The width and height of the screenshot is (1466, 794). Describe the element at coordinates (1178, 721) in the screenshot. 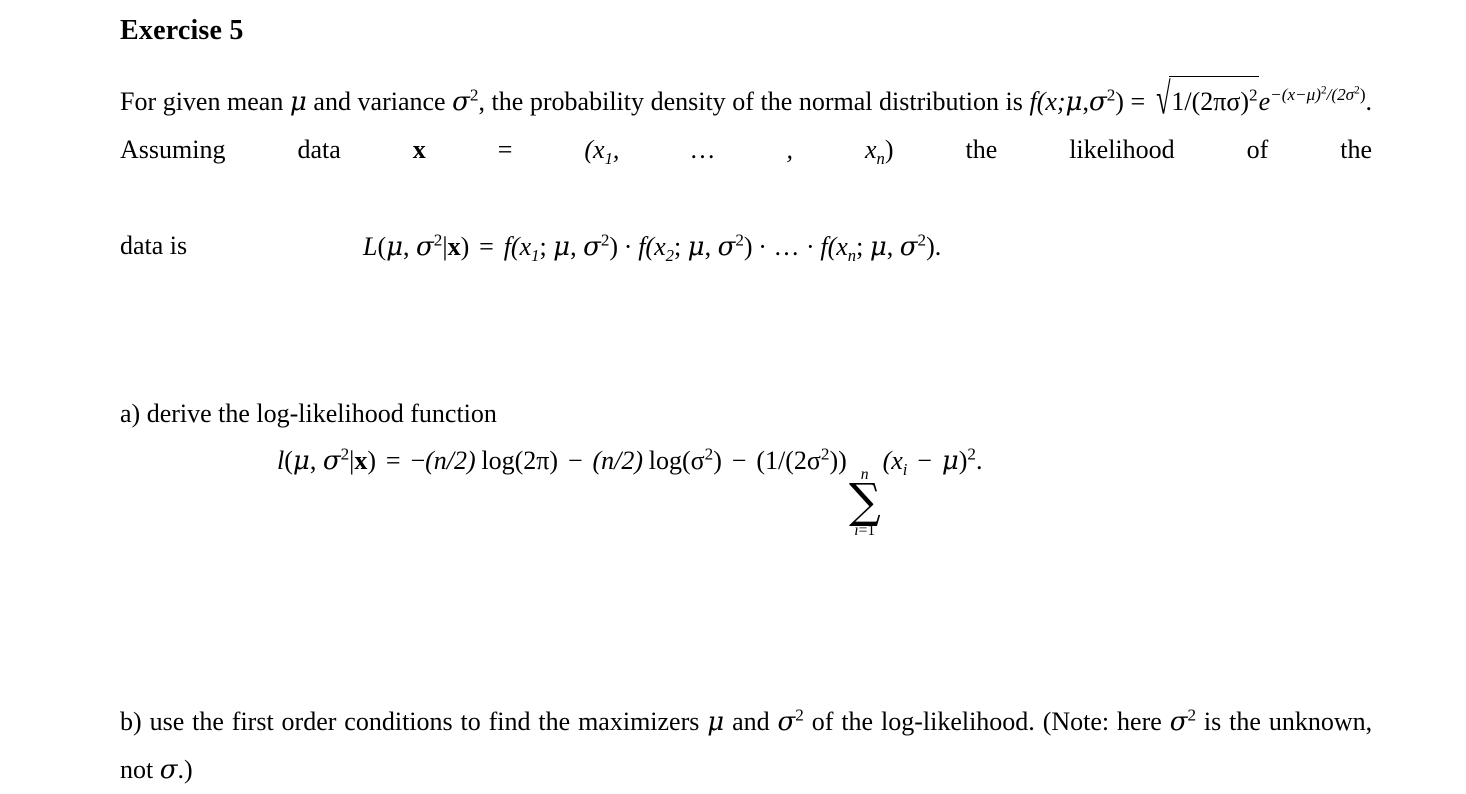

I see `part-b-sigma-2: σ` at that location.